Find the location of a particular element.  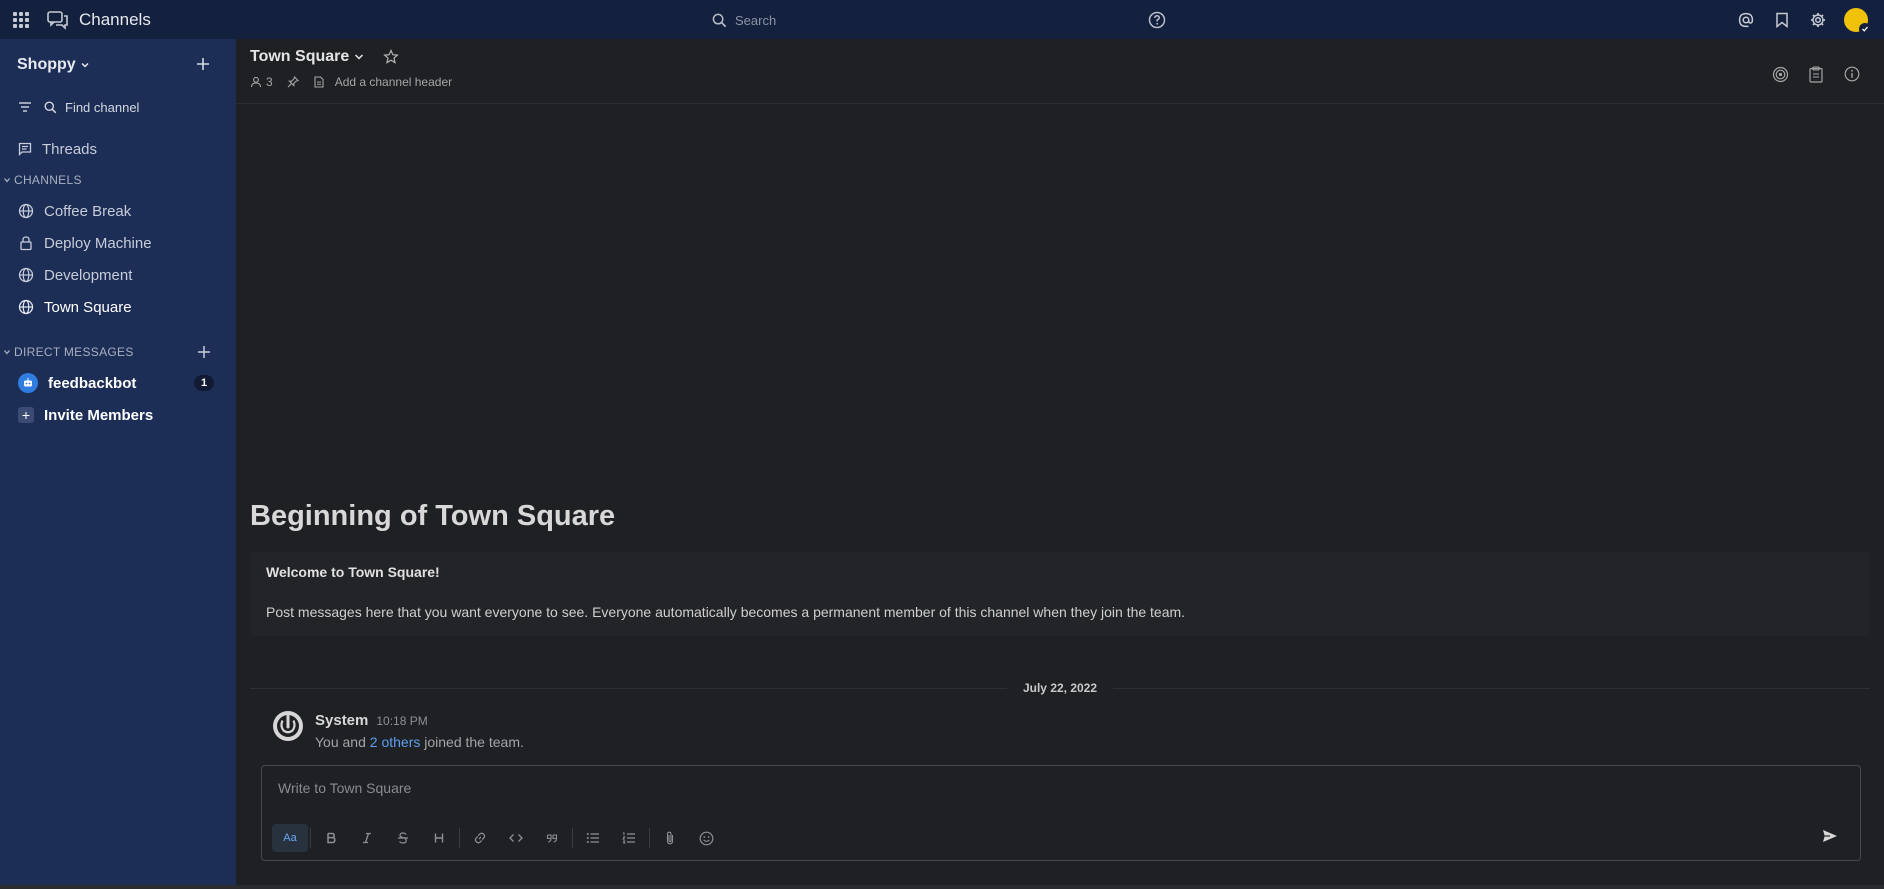

channels-product-icon is located at coordinates (57, 20).